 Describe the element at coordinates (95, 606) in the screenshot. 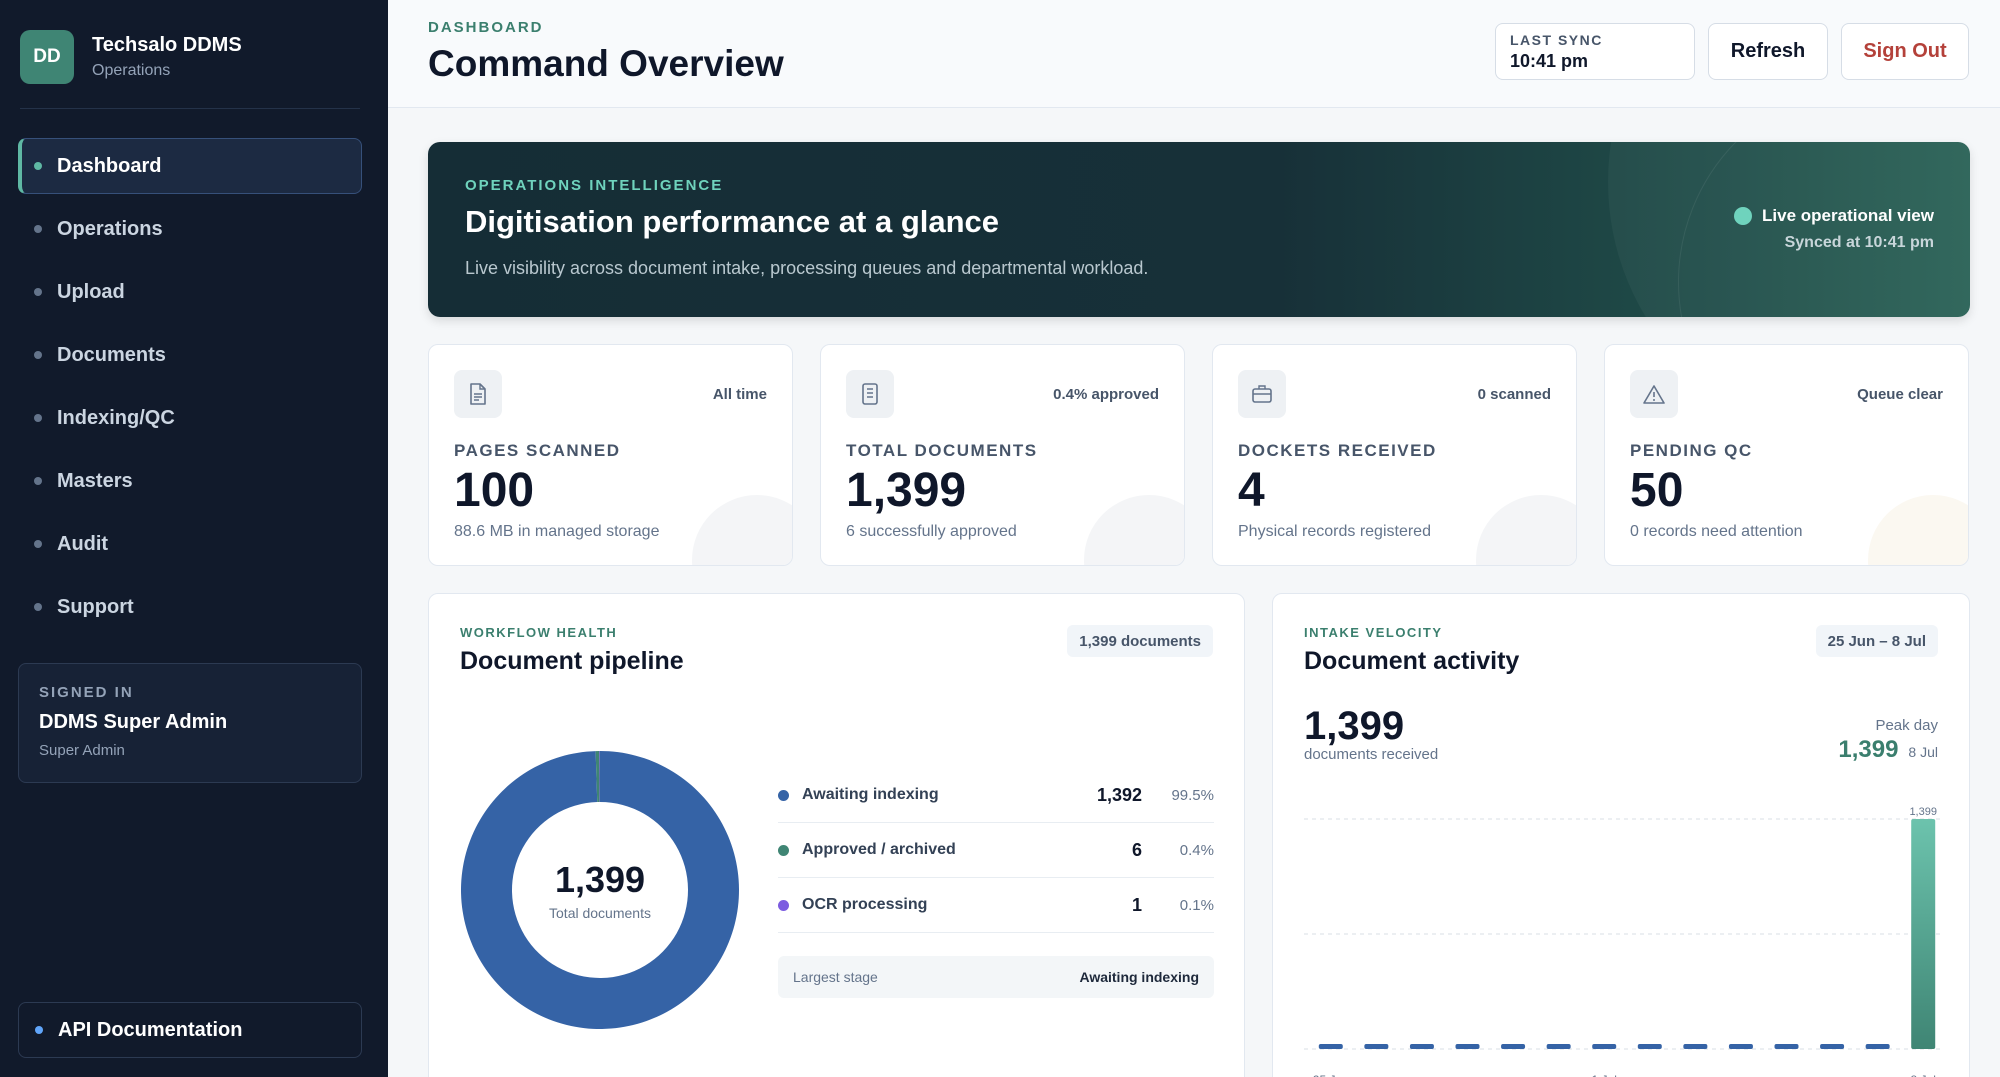

I see `sidebar-item-label: Support` at that location.